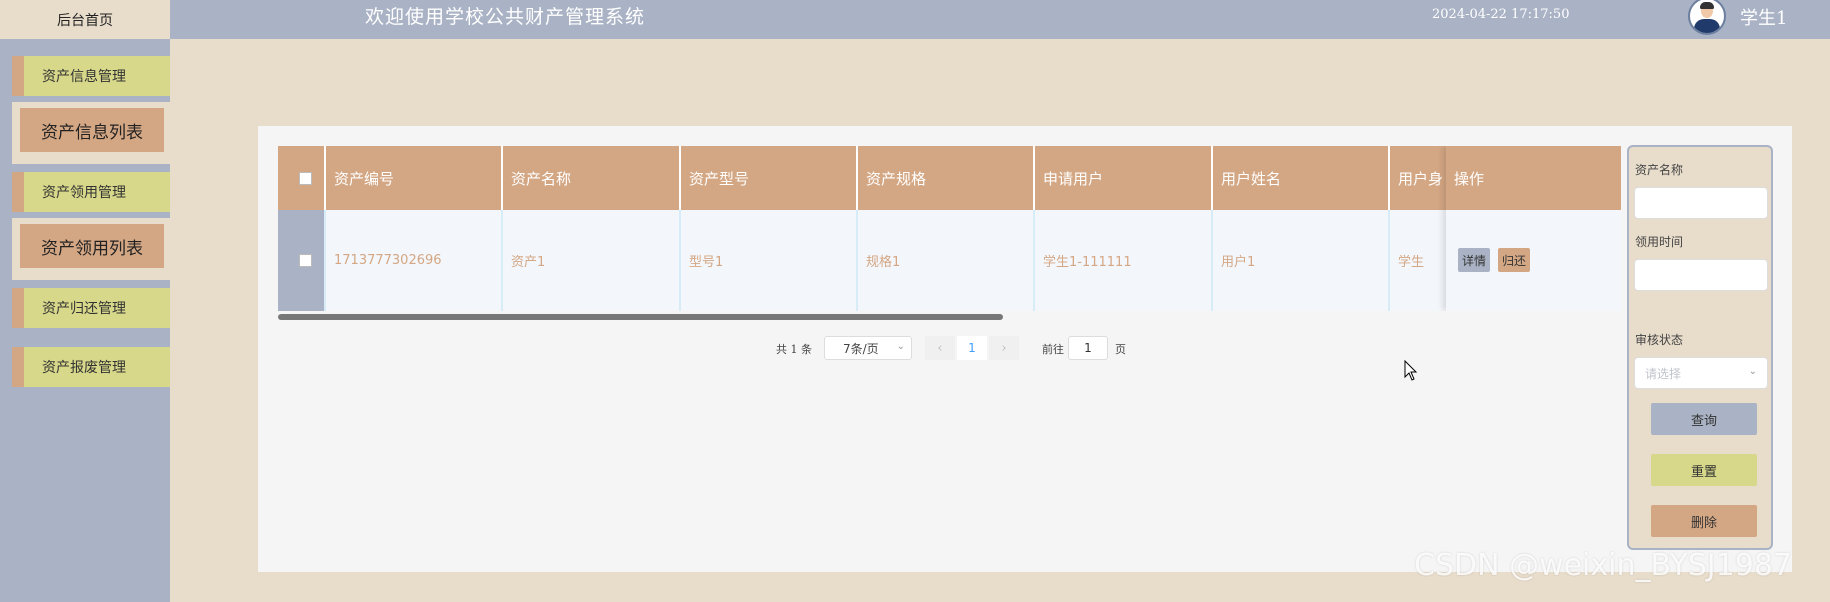  I want to click on status-placeholder: 请选择, so click(1663, 373).